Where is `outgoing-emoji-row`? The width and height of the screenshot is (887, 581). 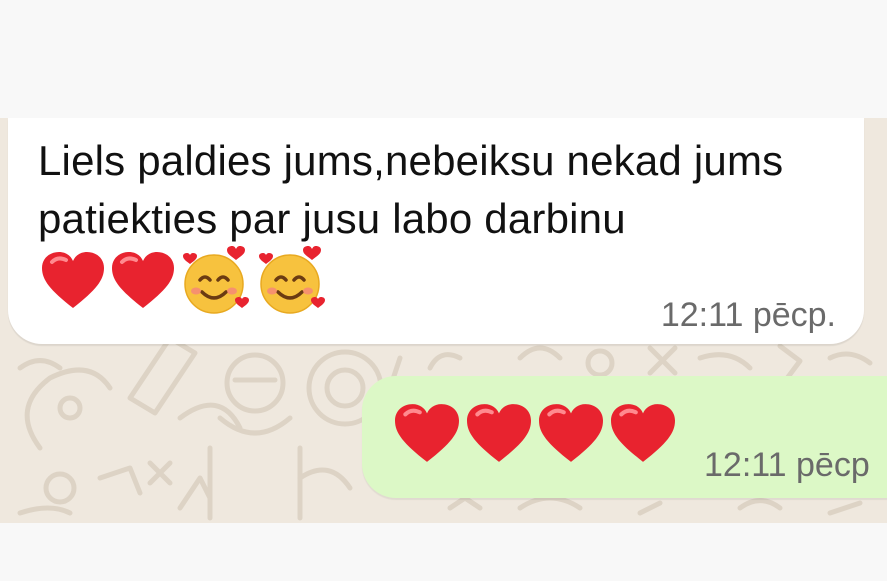 outgoing-emoji-row is located at coordinates (535, 434).